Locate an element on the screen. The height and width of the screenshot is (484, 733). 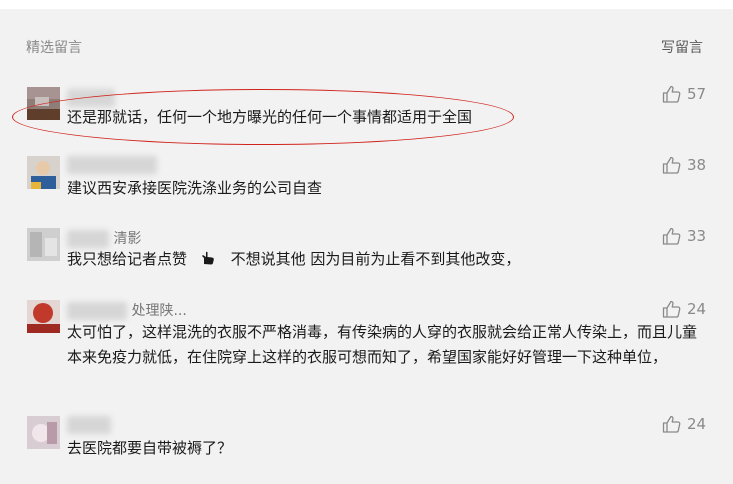
comment-text: 去医院都要自带被褥了？ is located at coordinates (150, 448).